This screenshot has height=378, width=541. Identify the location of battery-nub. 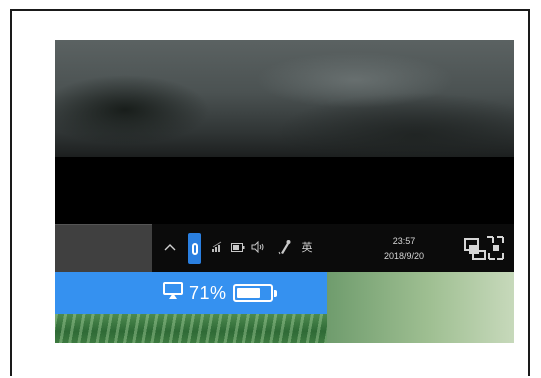
(275, 293).